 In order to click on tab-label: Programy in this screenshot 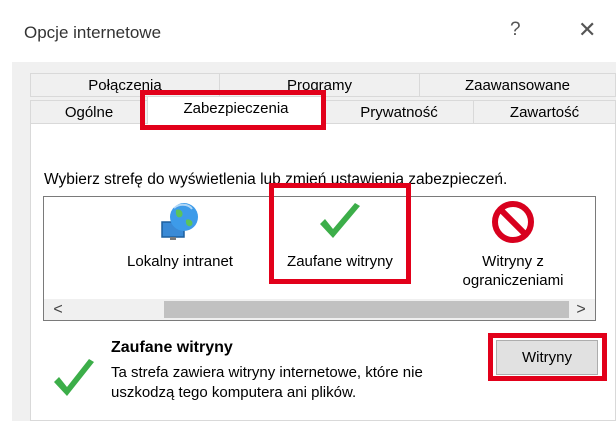, I will do `click(319, 85)`.